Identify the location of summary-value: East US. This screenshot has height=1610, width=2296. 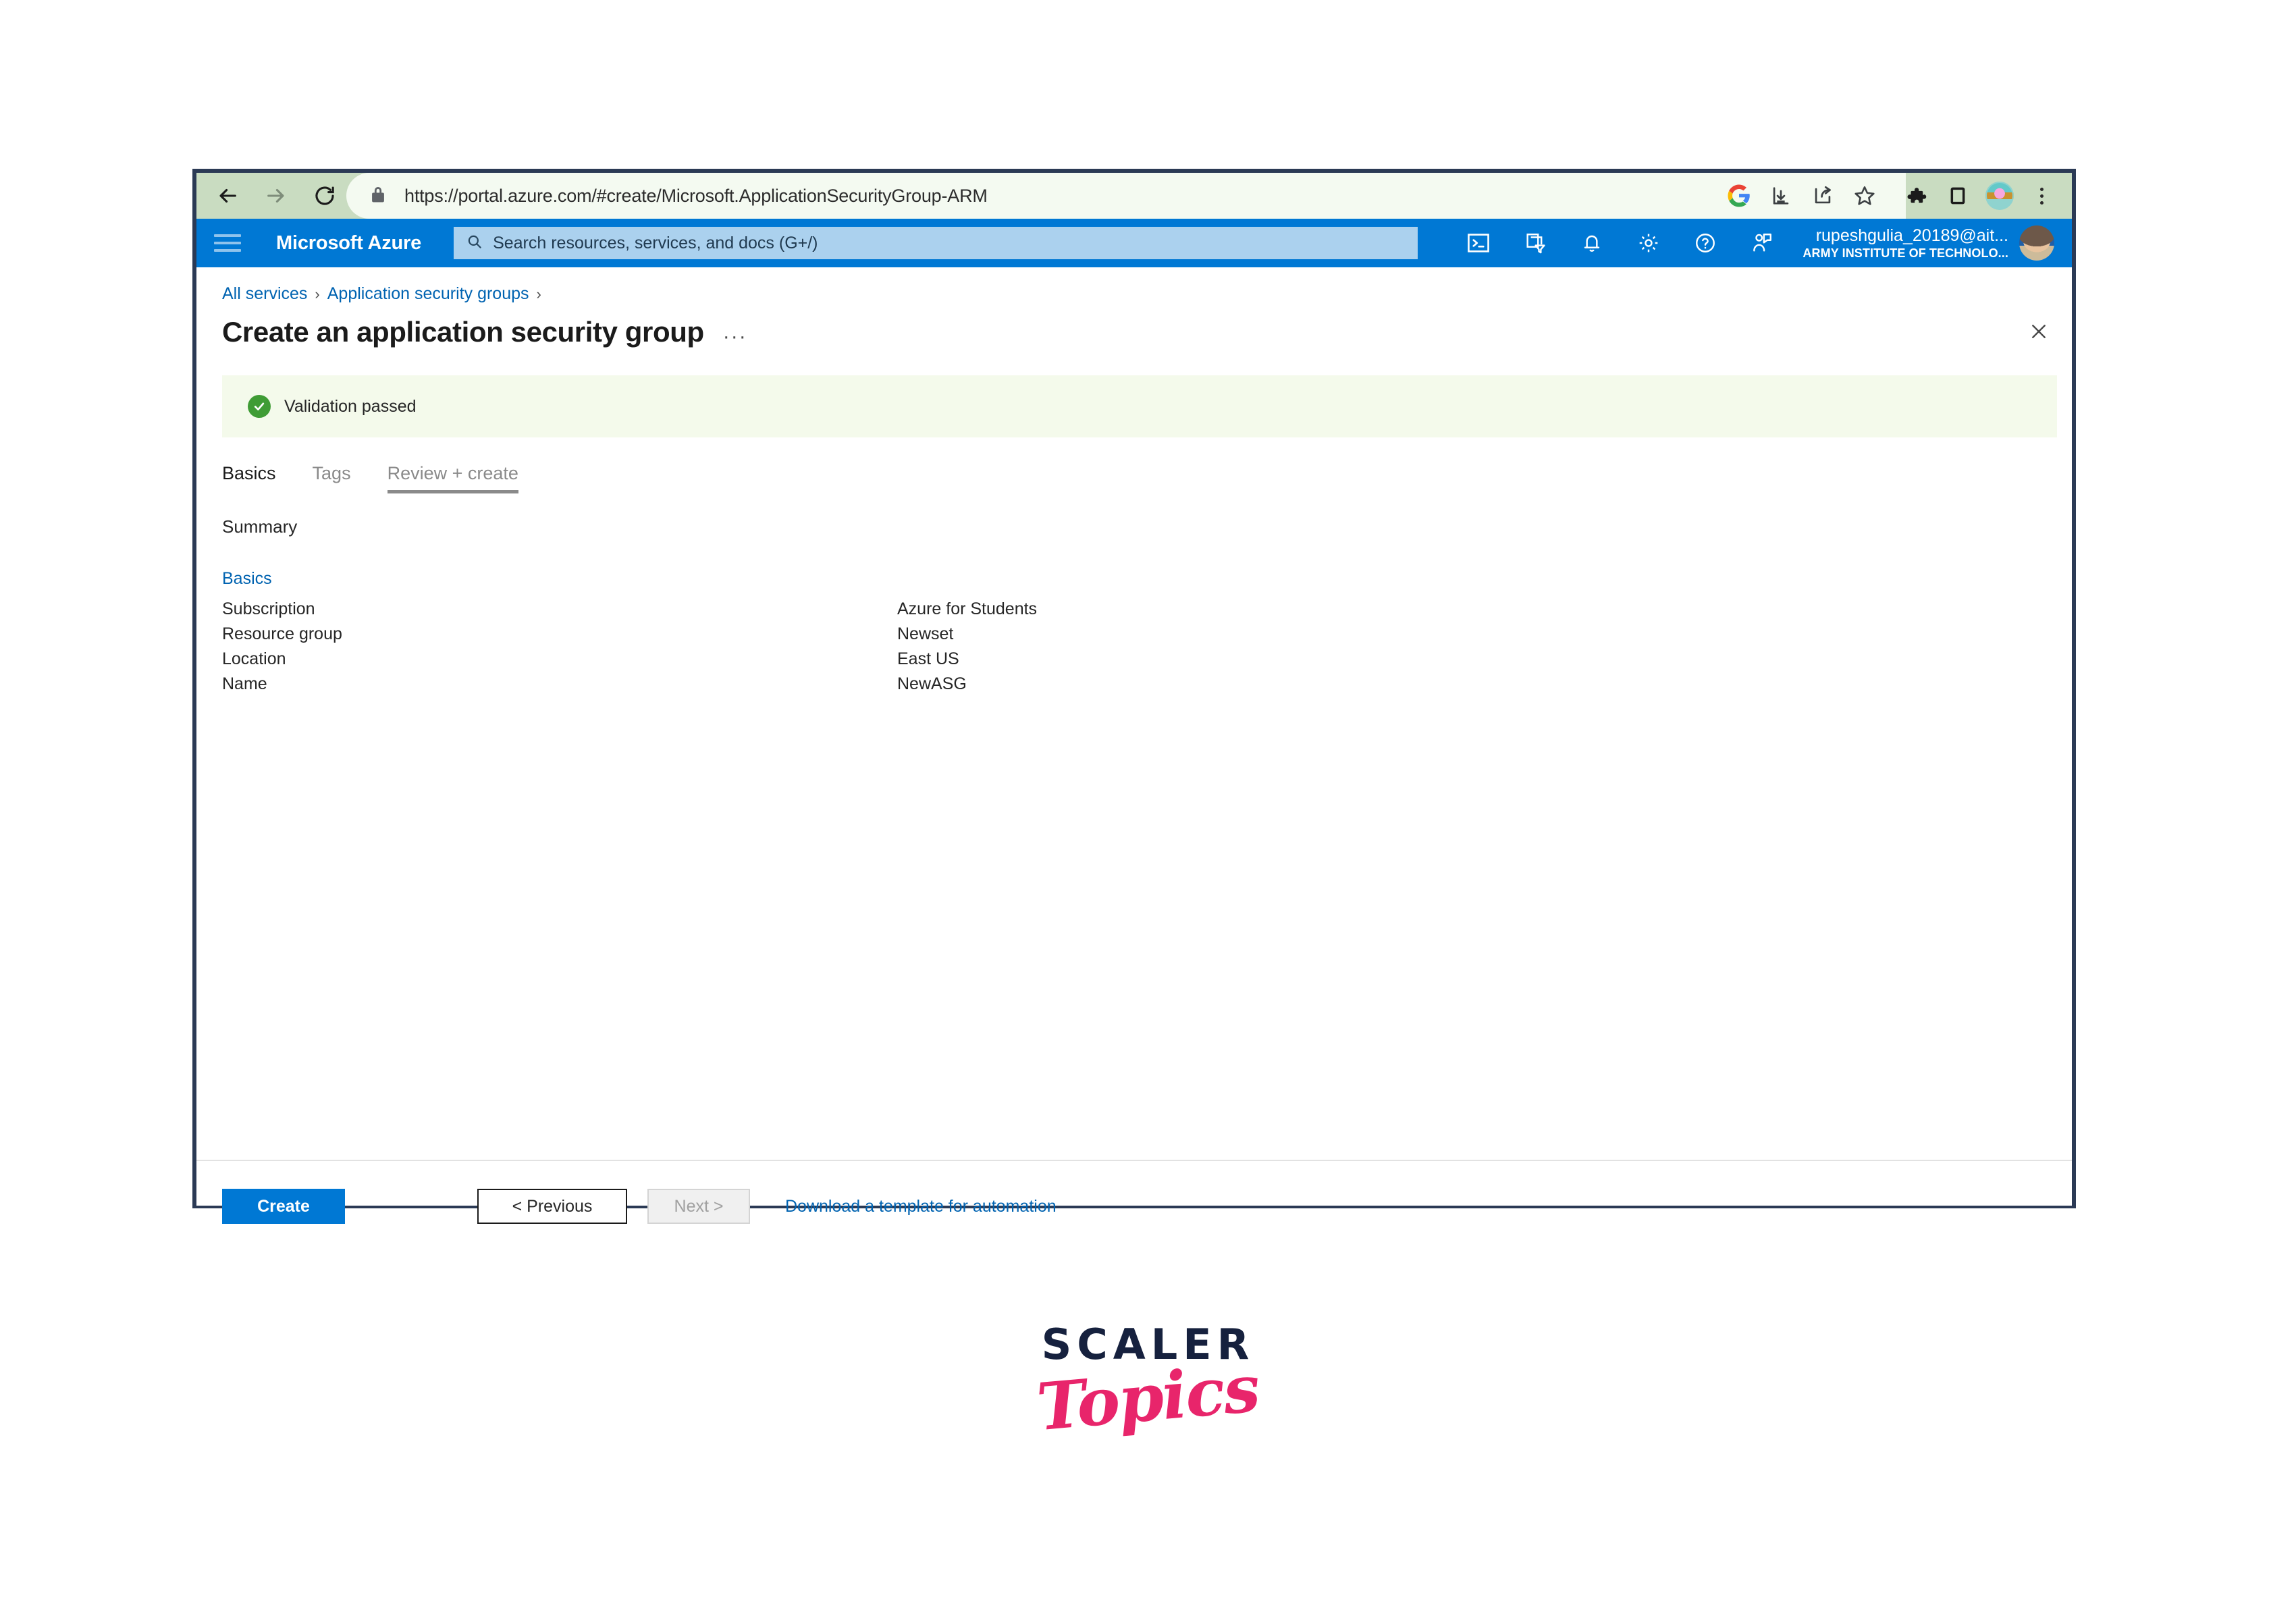
(928, 658).